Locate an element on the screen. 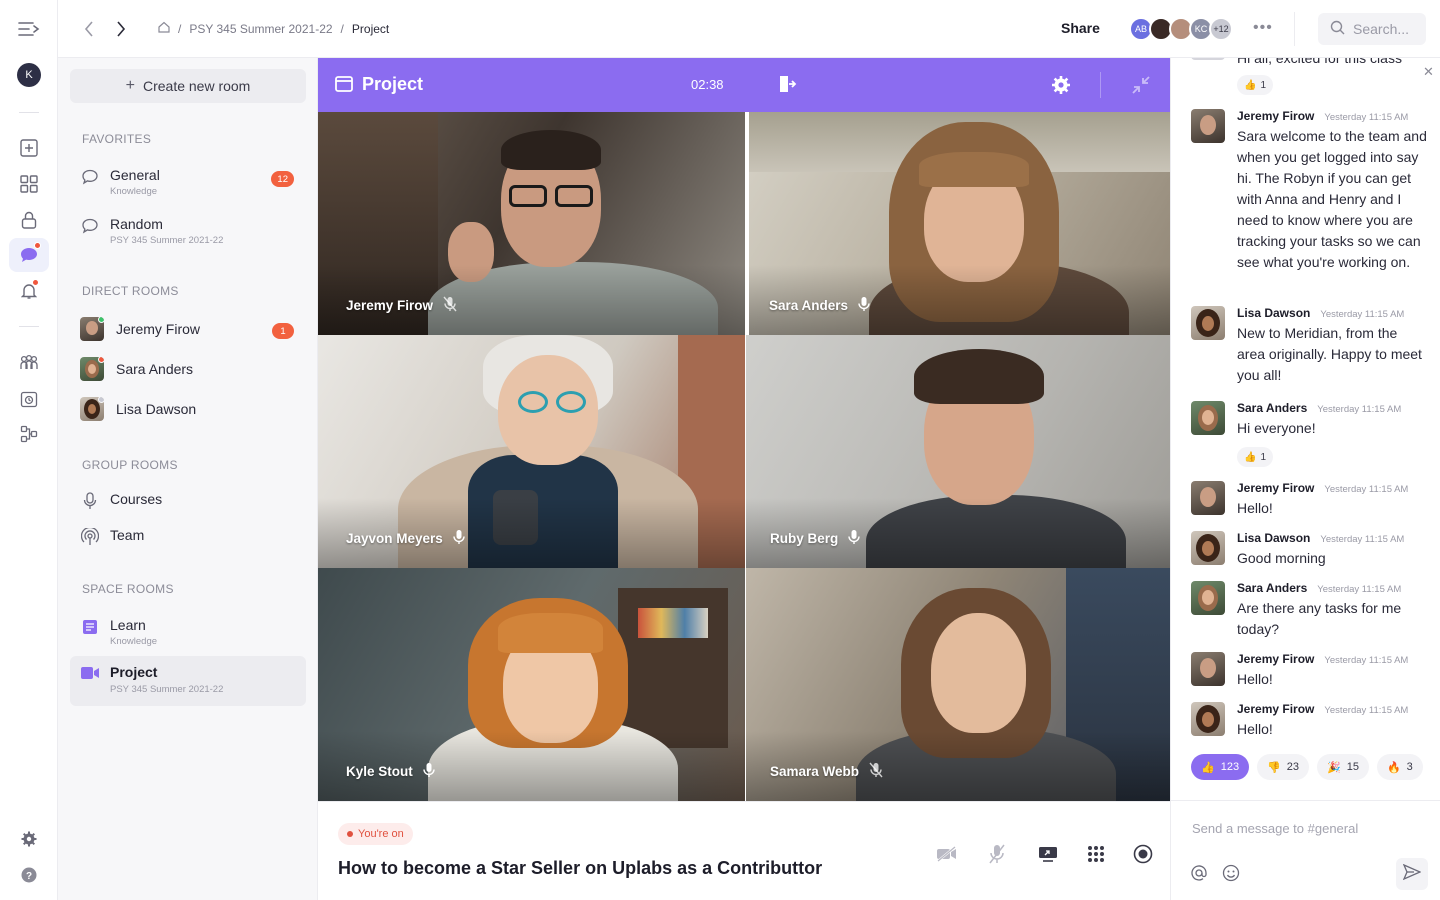 This screenshot has width=1440, height=900. participant-name: Samara Webb is located at coordinates (815, 771).